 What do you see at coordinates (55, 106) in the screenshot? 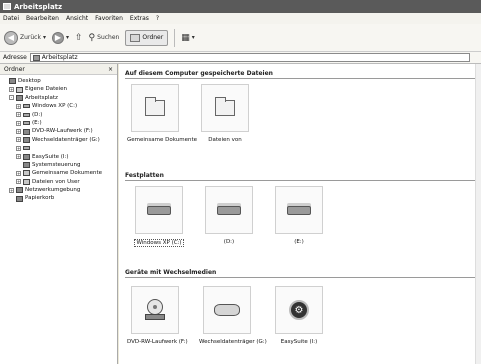
I see `tree-item-label: Windows XP (C:)` at bounding box center [55, 106].